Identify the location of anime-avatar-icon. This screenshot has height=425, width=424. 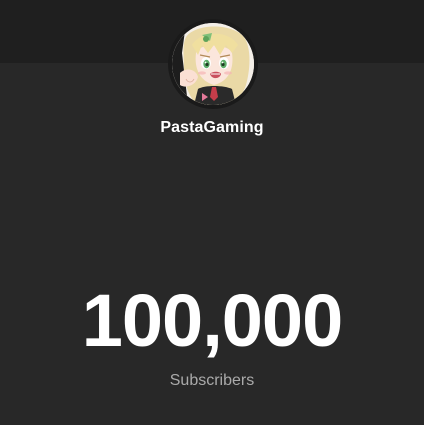
(213, 64).